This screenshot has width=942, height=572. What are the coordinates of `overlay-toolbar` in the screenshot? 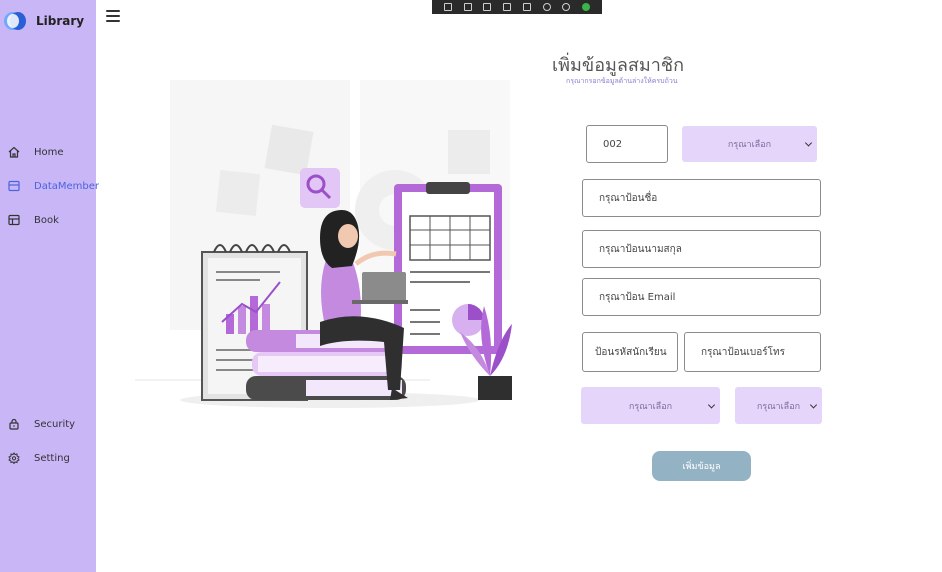 It's located at (517, 7).